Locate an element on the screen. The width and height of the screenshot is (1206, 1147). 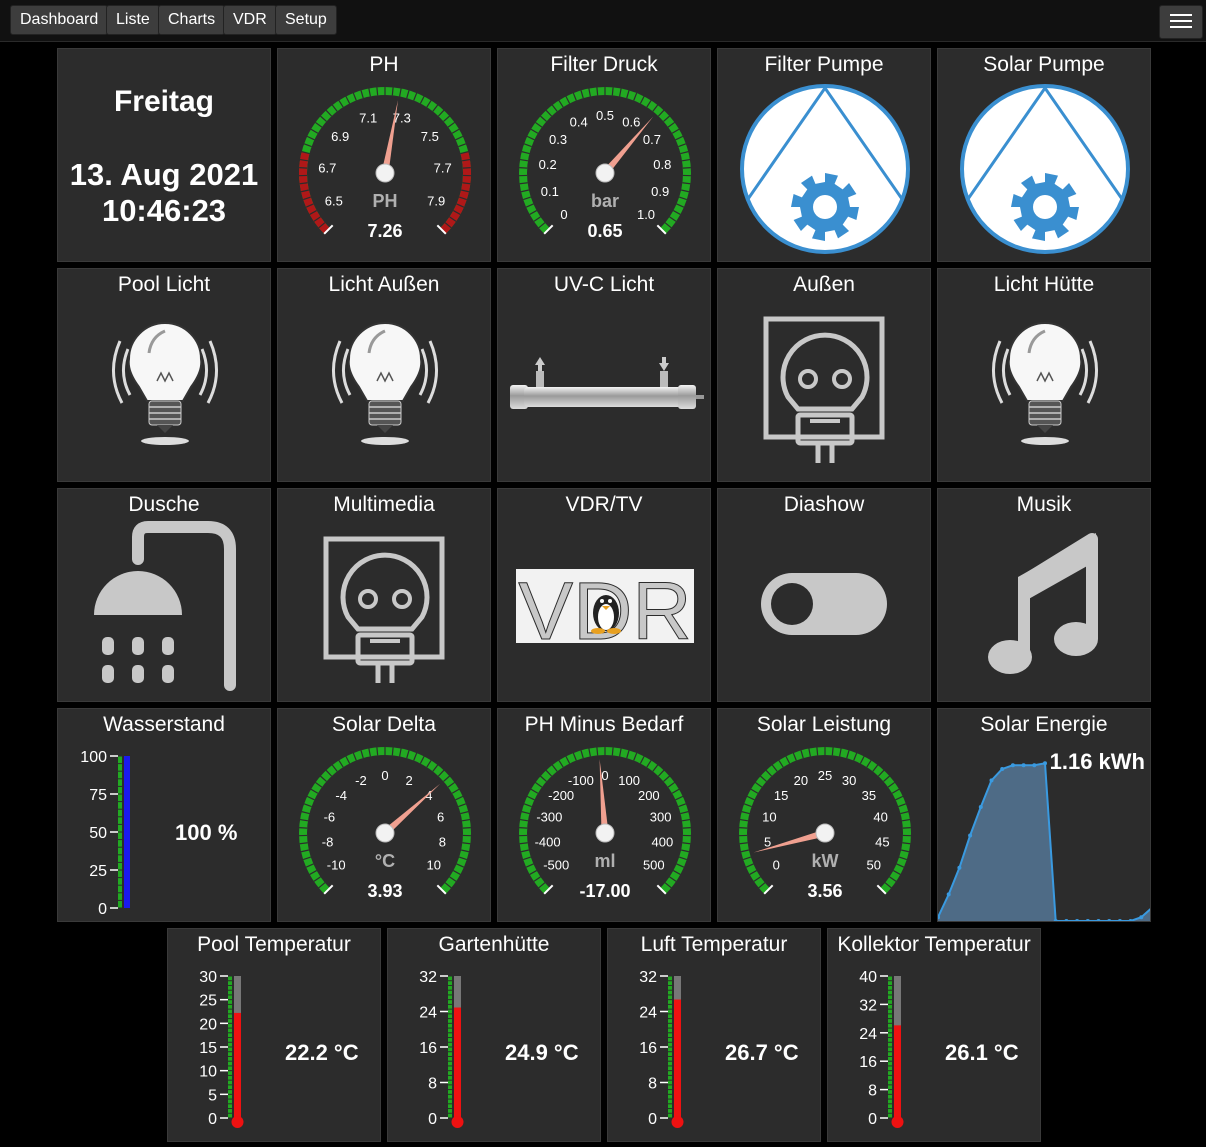
gauge-tick-label: 7.1 is located at coordinates (368, 117).